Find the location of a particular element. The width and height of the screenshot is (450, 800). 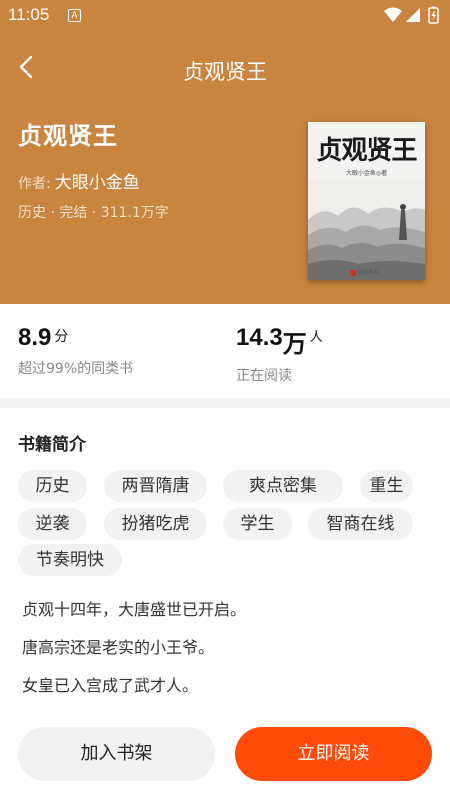

tag-chip: 扮猪吃虎 is located at coordinates (155, 524).